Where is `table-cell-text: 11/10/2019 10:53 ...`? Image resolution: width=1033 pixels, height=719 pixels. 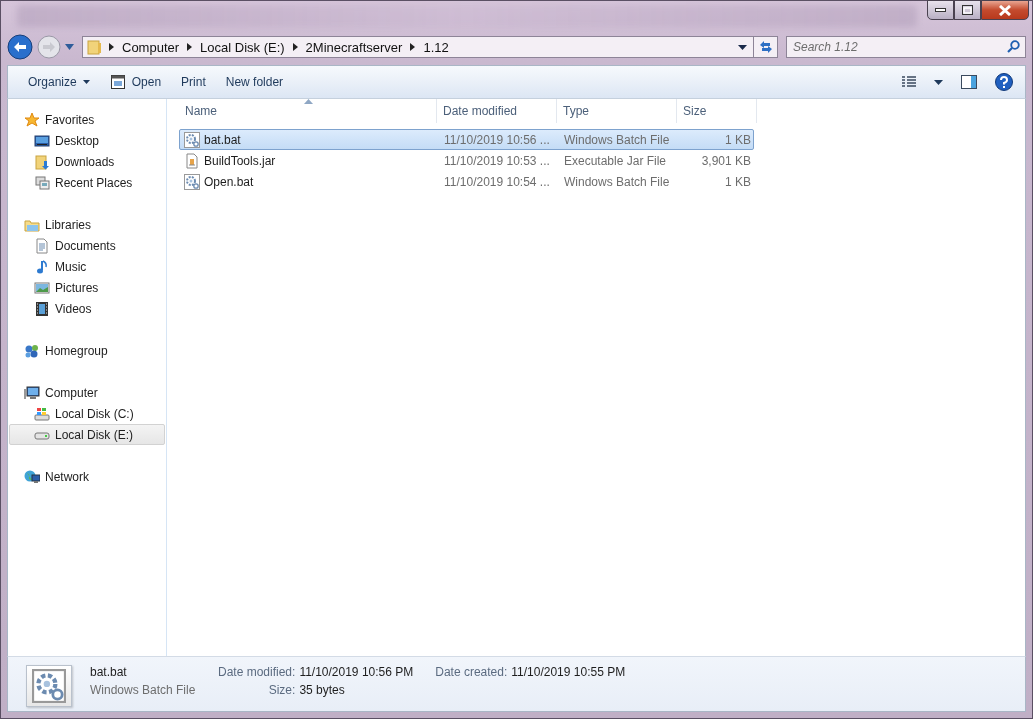
table-cell-text: 11/10/2019 10:53 ... is located at coordinates (497, 160).